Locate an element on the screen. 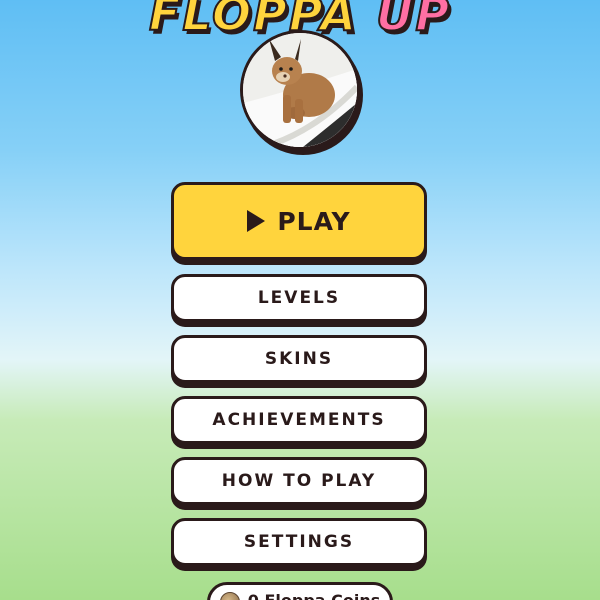 This screenshot has height=600, width=600. coins-counter: 0 Floppa Coins is located at coordinates (300, 591).